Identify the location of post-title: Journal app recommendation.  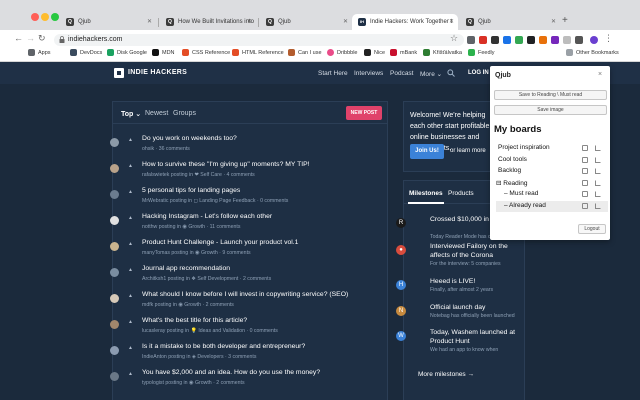
(186, 268).